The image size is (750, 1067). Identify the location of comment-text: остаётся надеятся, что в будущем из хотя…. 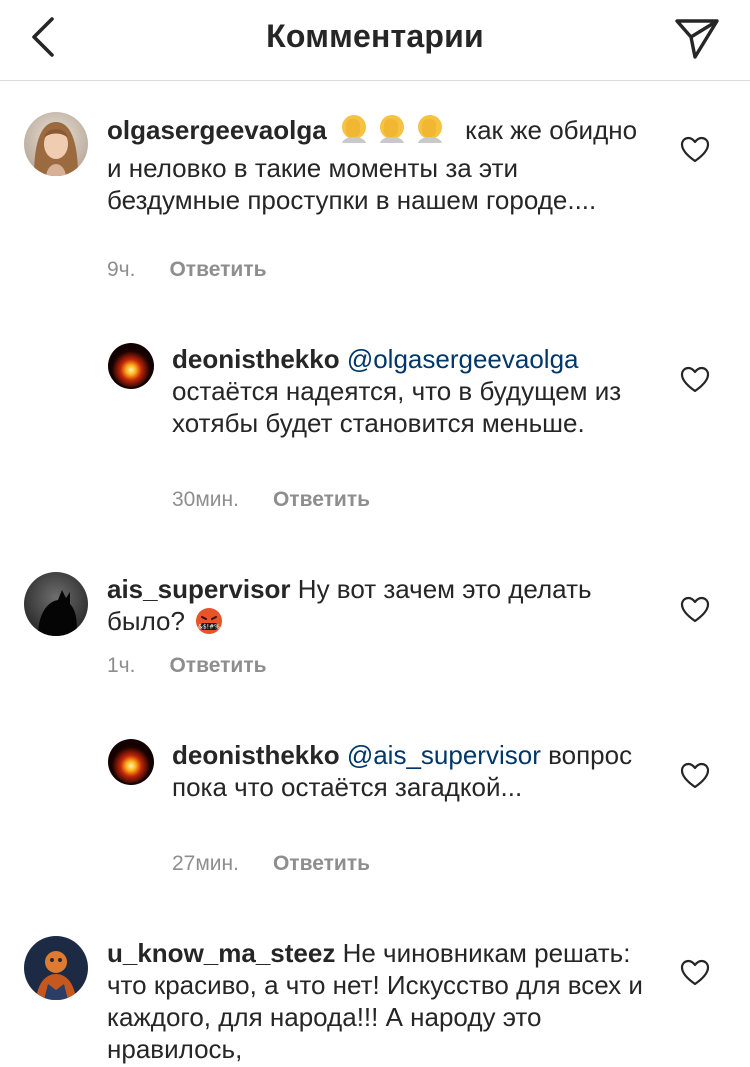
(397, 407).